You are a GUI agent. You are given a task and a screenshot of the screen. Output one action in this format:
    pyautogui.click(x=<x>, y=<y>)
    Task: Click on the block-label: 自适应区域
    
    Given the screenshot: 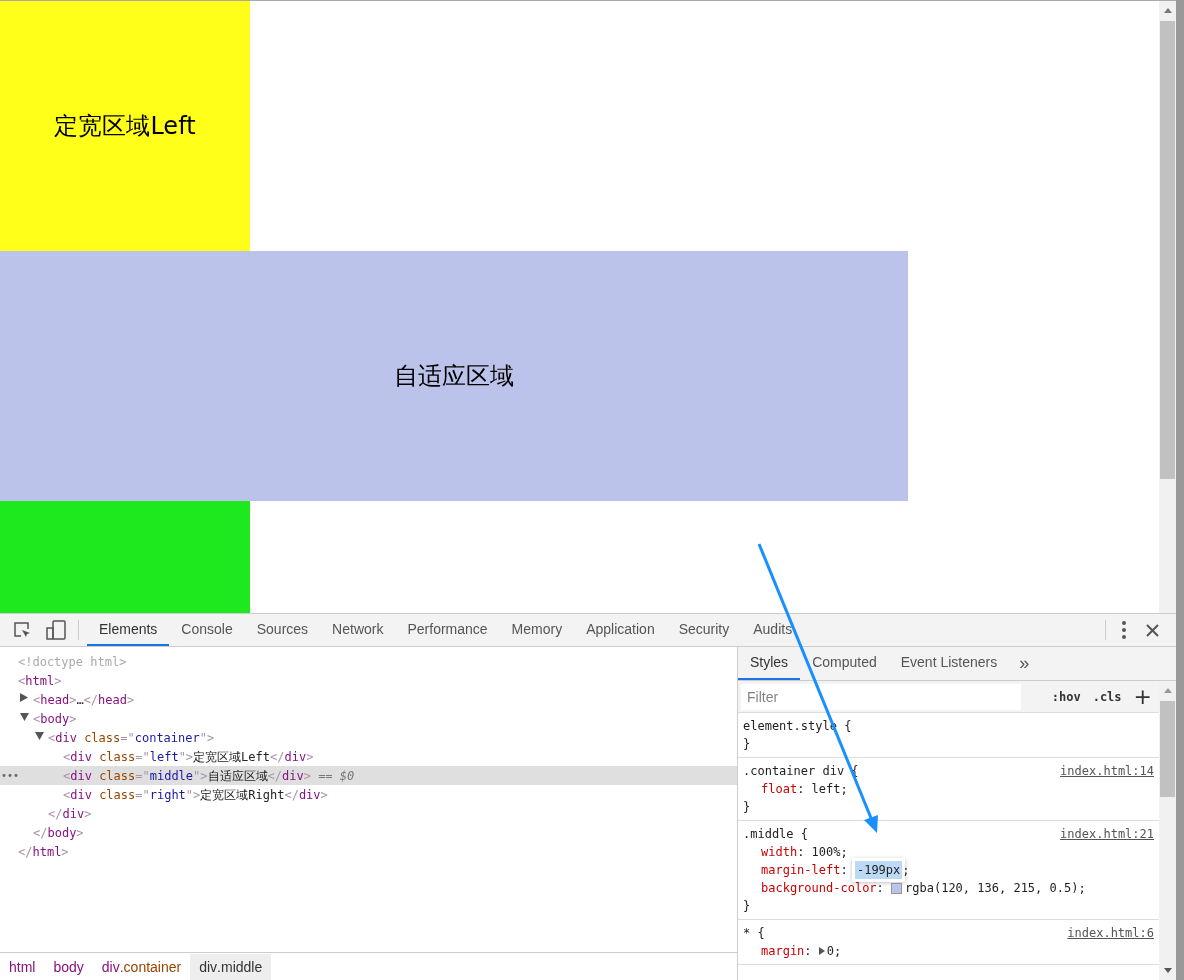 What is the action you would take?
    pyautogui.click(x=454, y=376)
    